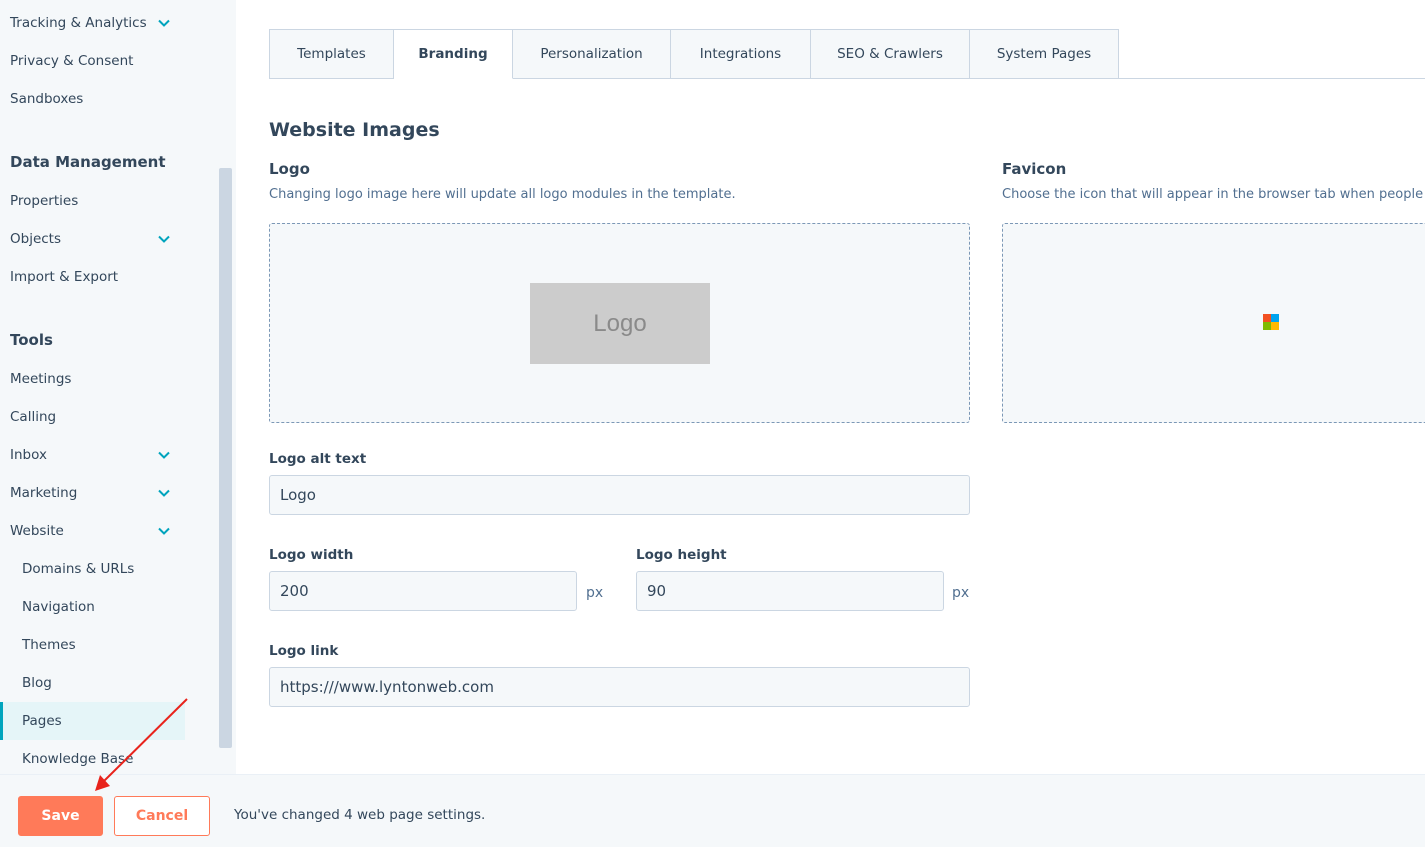 This screenshot has width=1425, height=847. Describe the element at coordinates (72, 61) in the screenshot. I see `sidebar-item-label: Privacy & Consent` at that location.